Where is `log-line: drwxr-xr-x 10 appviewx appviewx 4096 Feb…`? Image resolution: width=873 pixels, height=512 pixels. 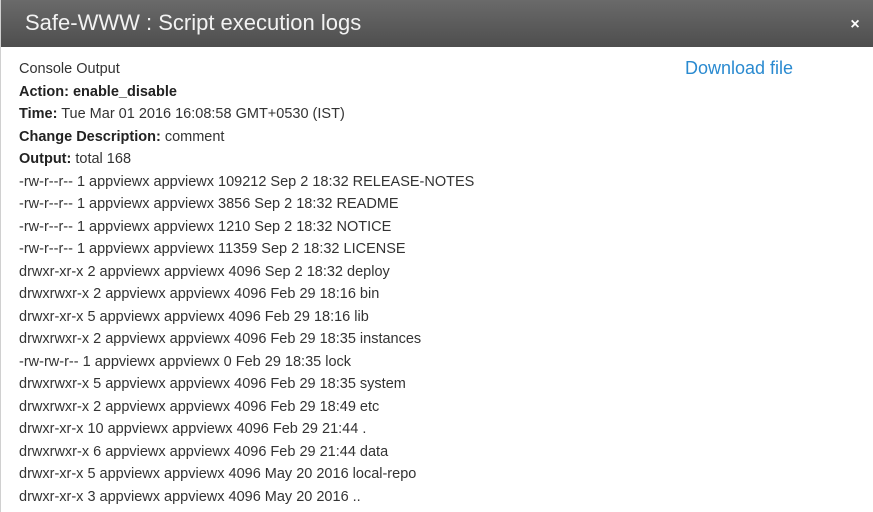
log-line: drwxr-xr-x 10 appviewx appviewx 4096 Feb… is located at coordinates (193, 429).